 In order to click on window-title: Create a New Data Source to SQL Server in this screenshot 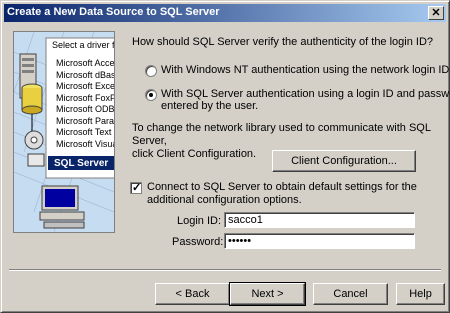, I will do `click(113, 12)`.